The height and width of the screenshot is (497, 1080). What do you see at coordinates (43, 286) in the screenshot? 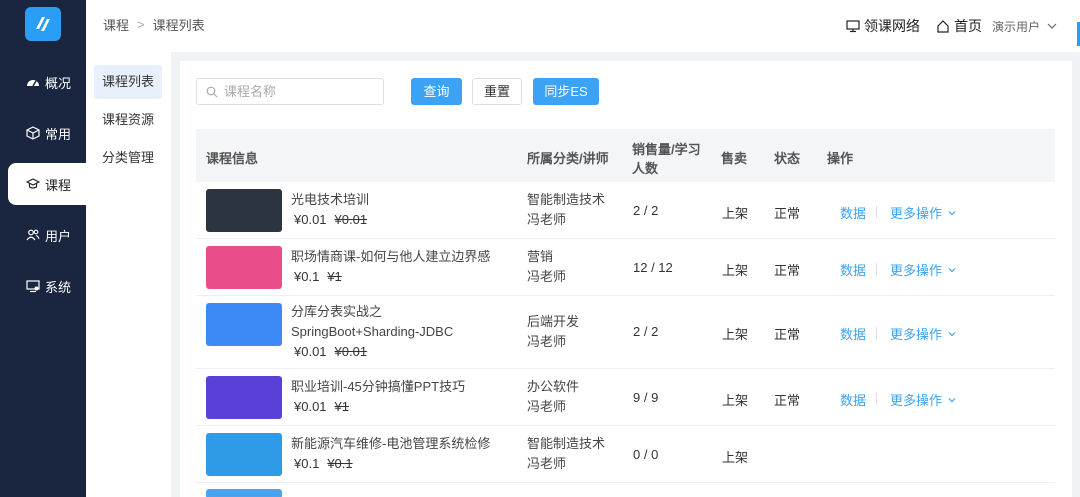
I see `nav-item-system: 系统` at bounding box center [43, 286].